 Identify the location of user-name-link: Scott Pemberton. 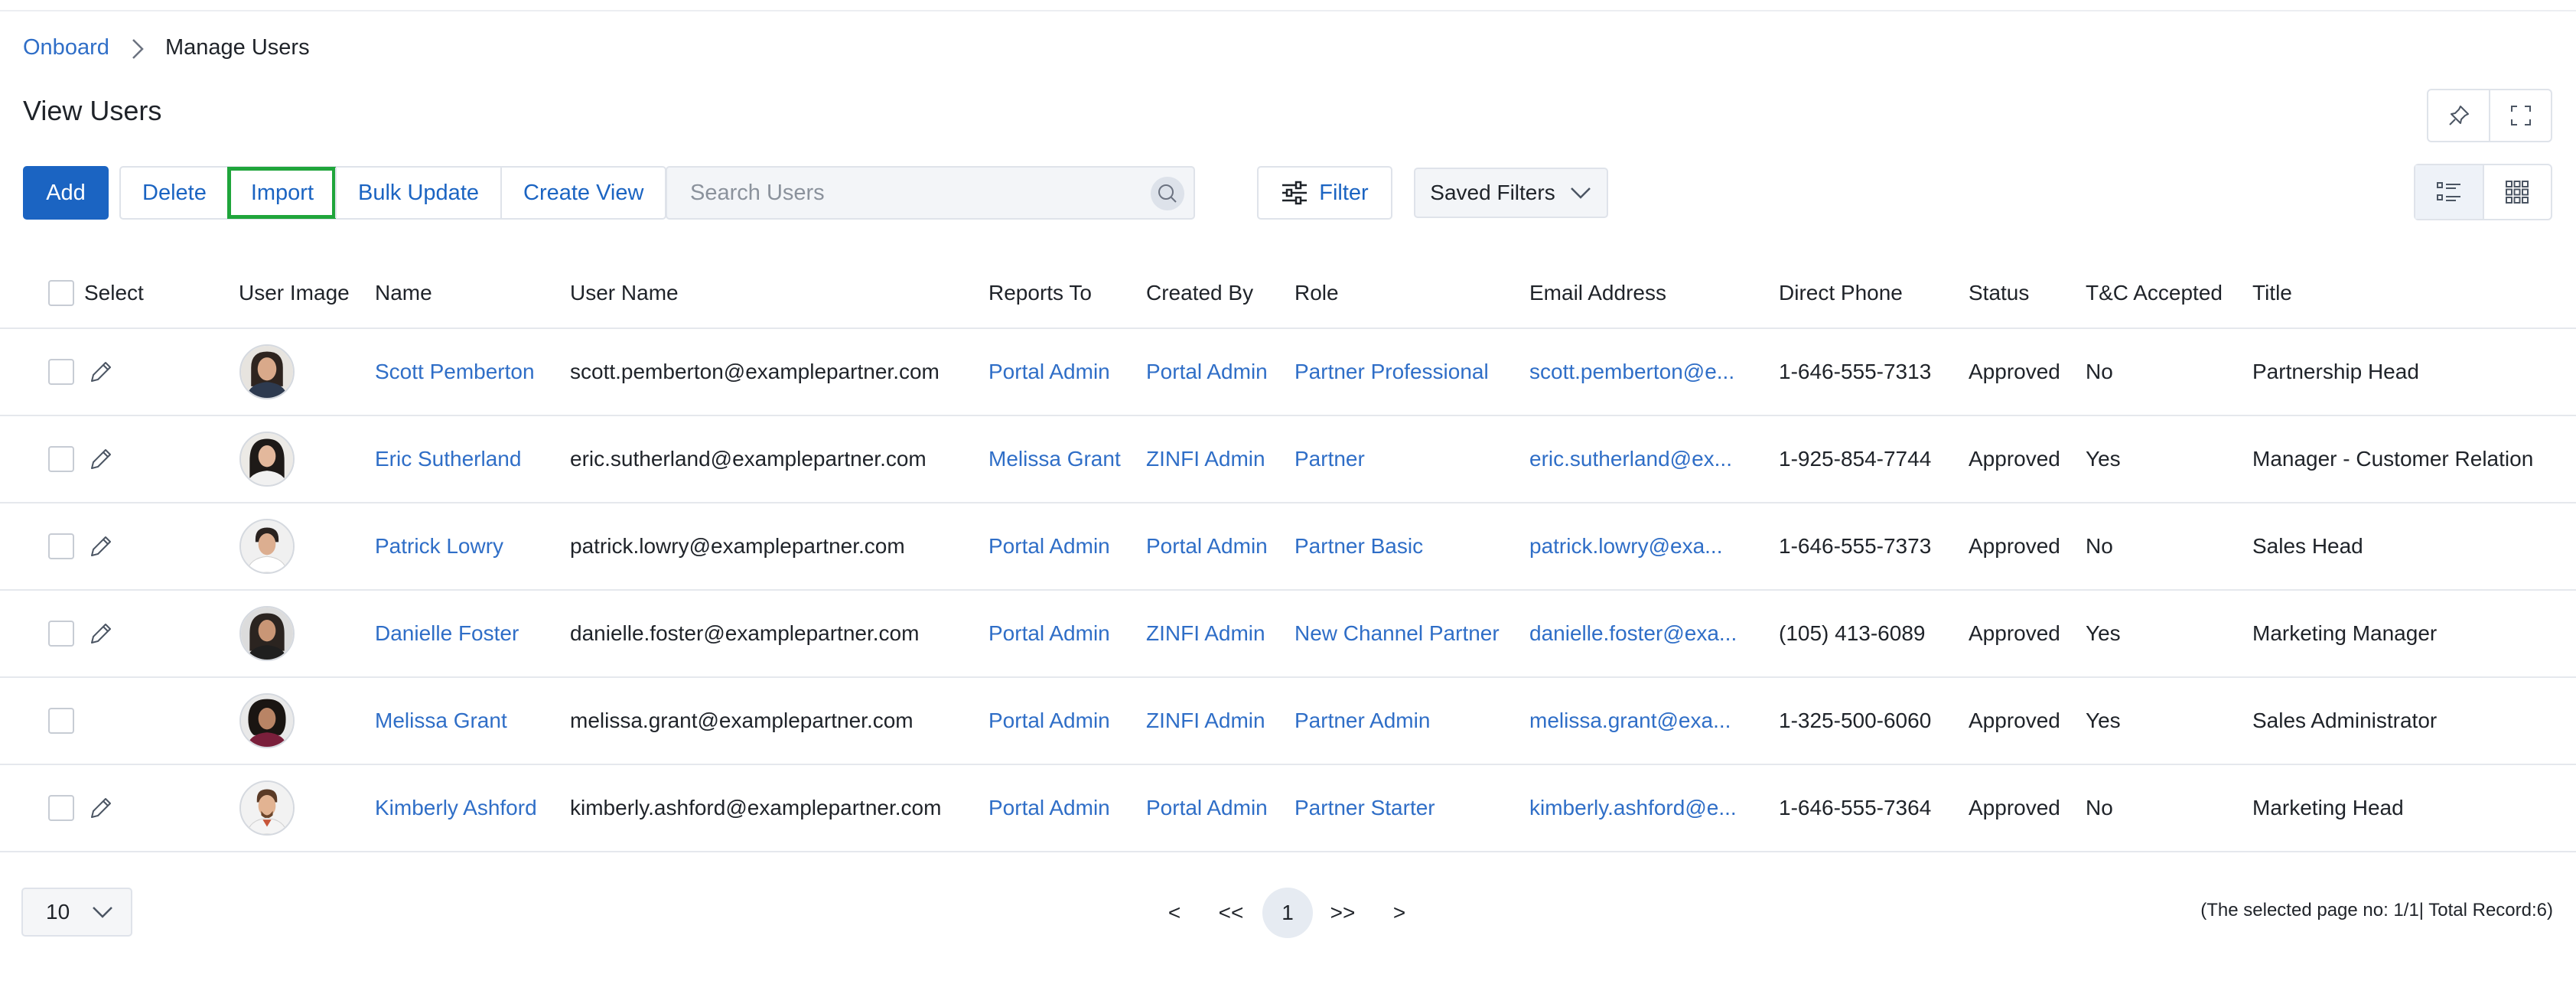
(455, 372).